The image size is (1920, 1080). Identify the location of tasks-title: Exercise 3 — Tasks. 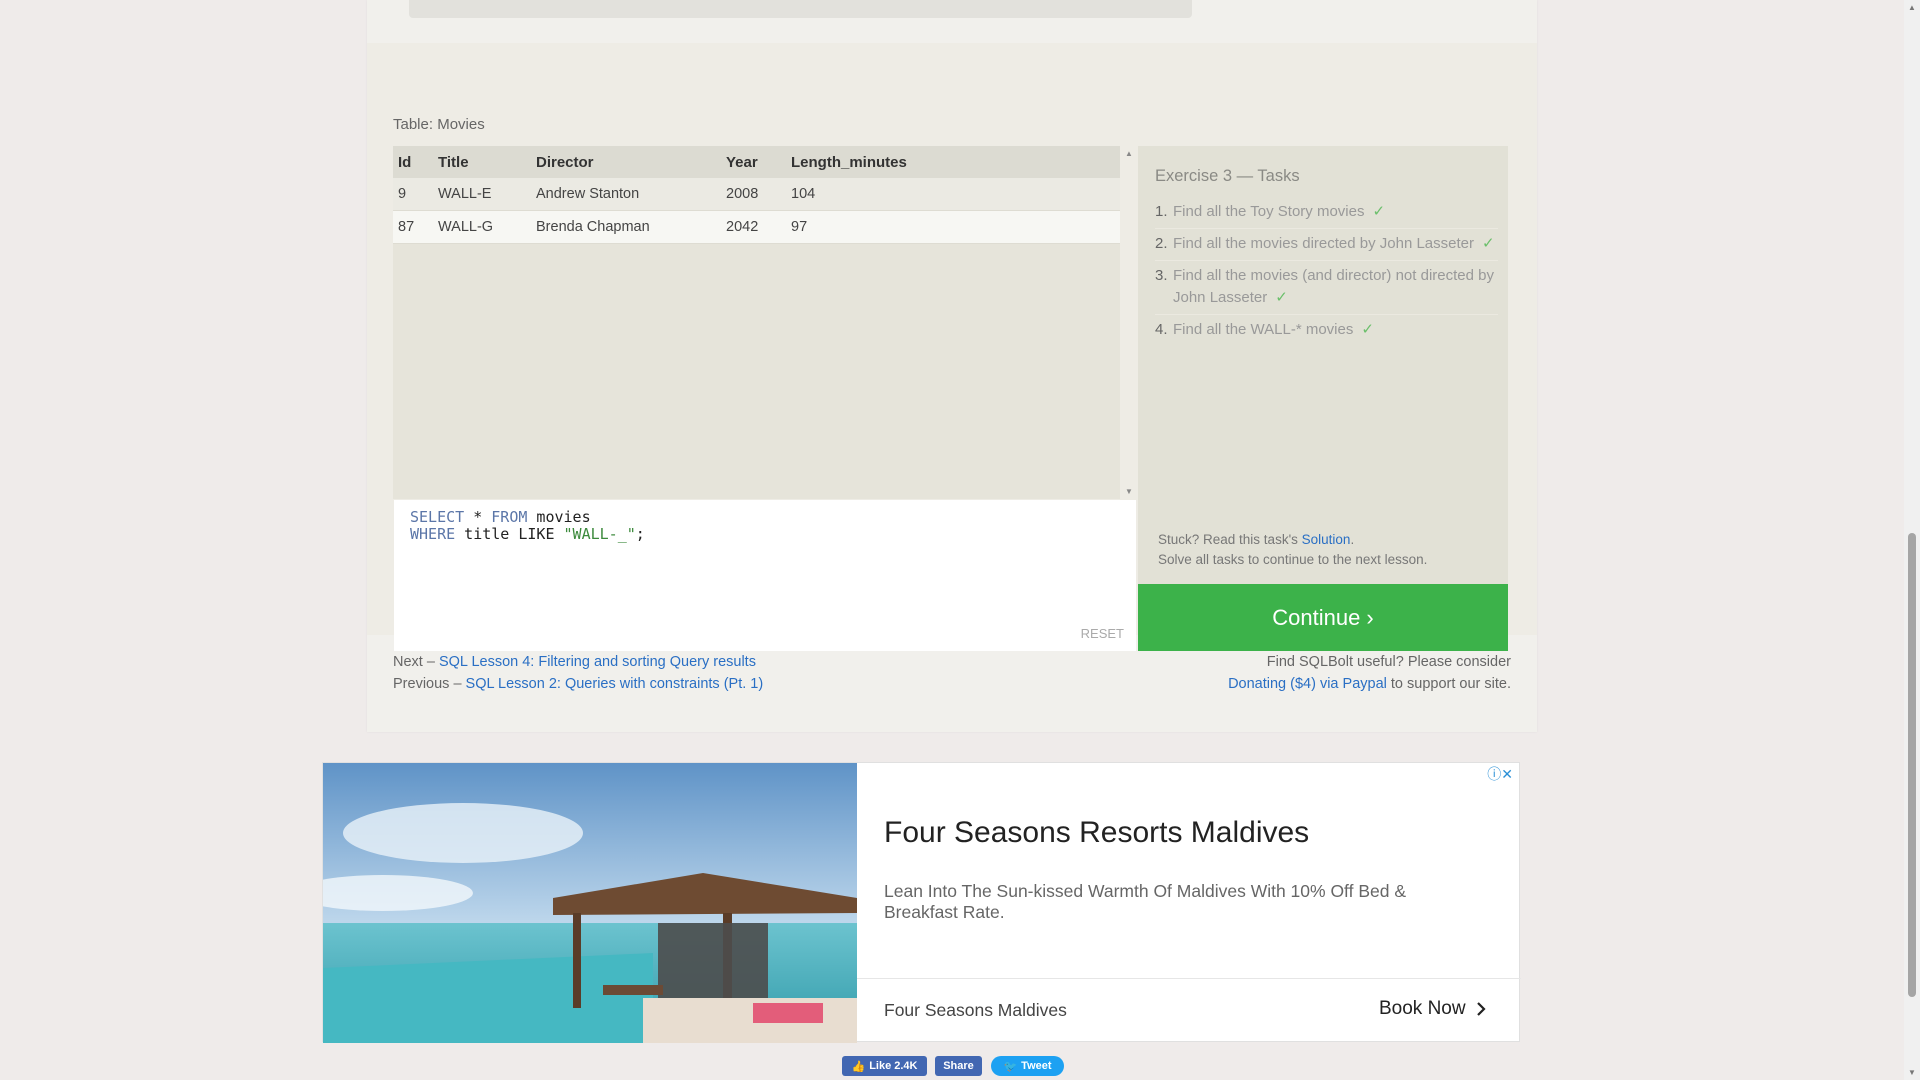
(1227, 176).